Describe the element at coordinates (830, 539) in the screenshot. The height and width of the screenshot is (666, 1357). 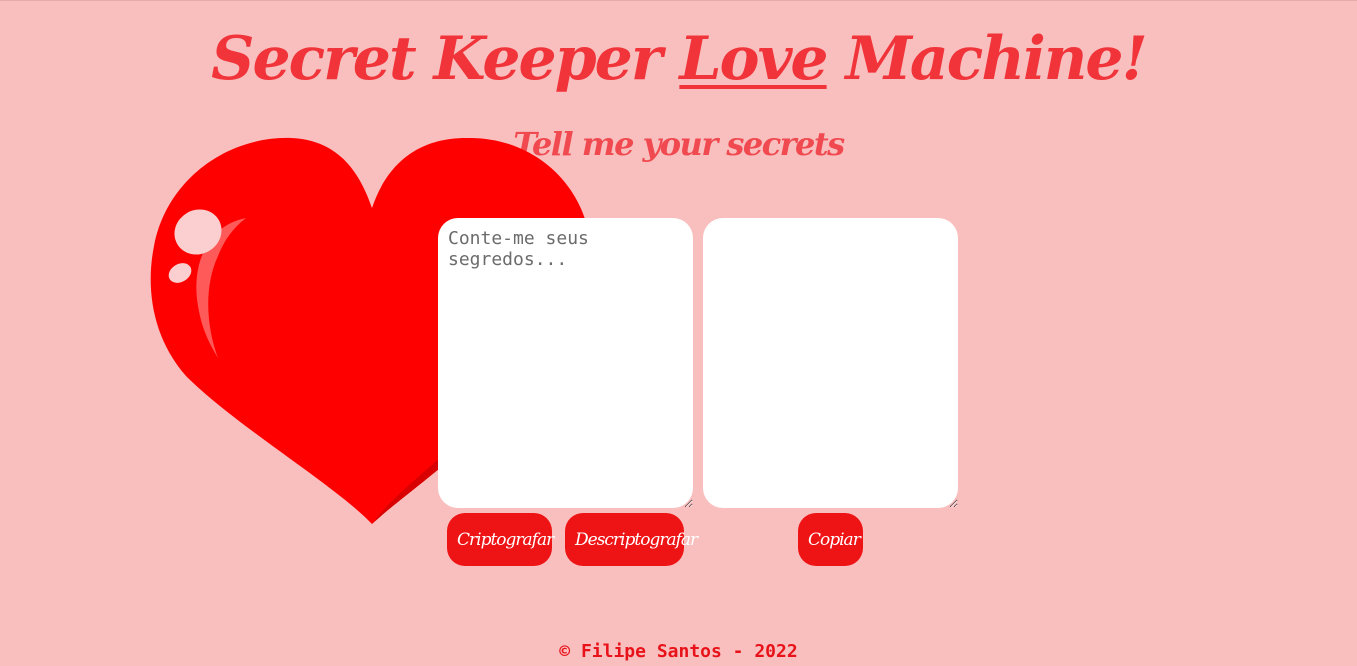
I see `copy-button: Copiar` at that location.